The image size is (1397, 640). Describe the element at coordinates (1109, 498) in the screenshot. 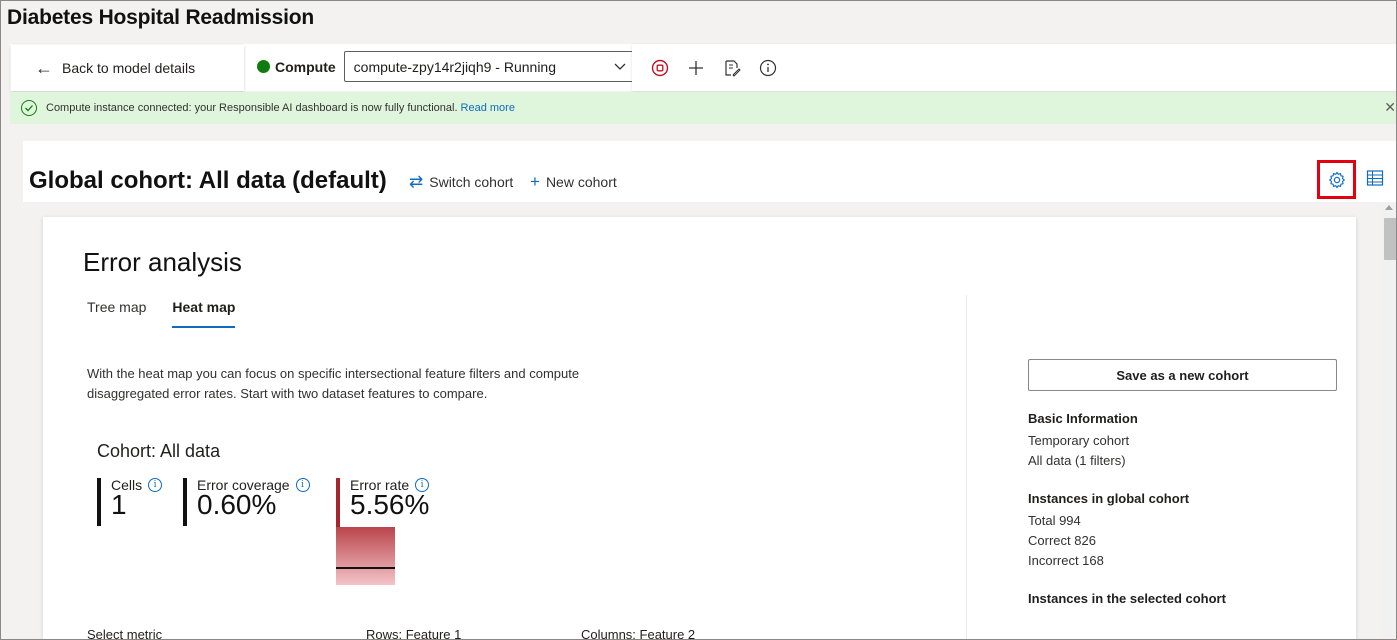

I see `global-cohort-heading: Instances in global cohort` at that location.